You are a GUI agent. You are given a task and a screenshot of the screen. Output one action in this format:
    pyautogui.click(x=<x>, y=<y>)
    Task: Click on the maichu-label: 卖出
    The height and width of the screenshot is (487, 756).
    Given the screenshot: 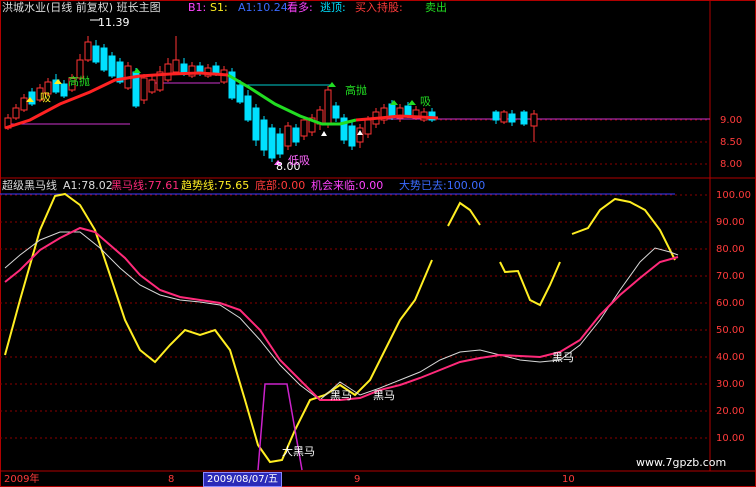 What is the action you would take?
    pyautogui.click(x=436, y=7)
    